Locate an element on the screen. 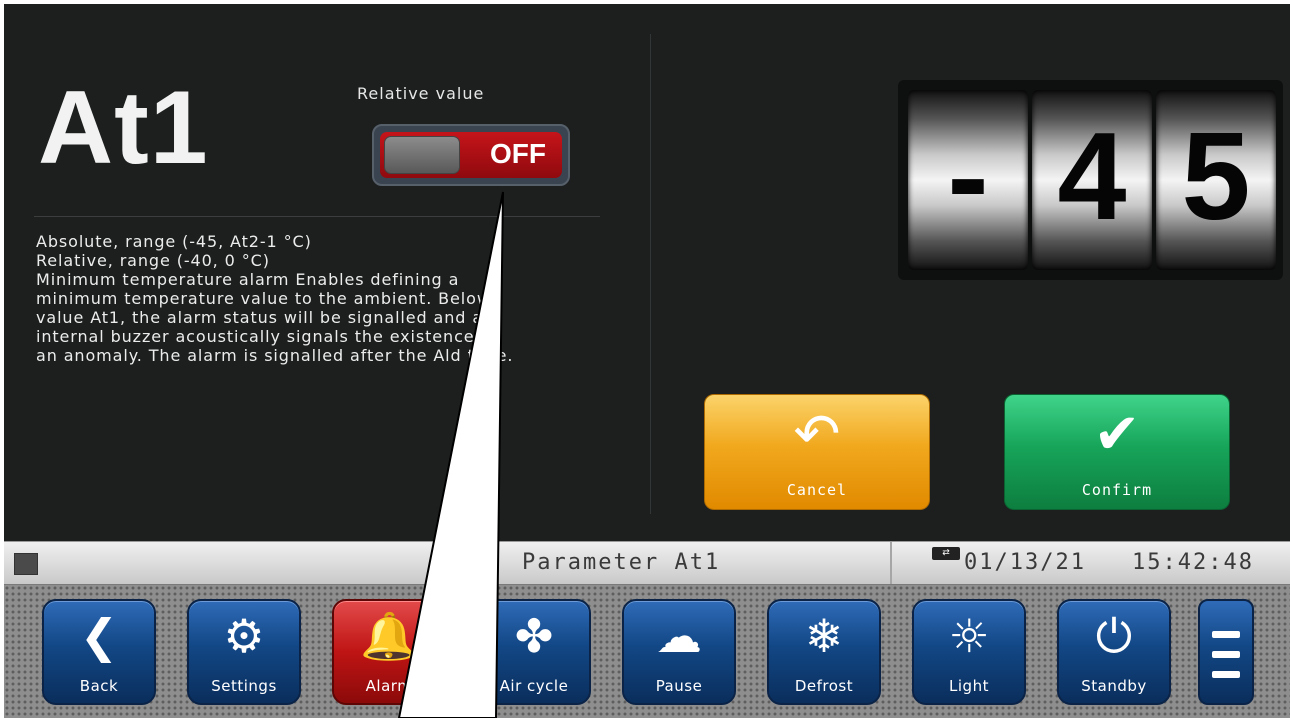  back-button: ❮ Back is located at coordinates (99, 652).